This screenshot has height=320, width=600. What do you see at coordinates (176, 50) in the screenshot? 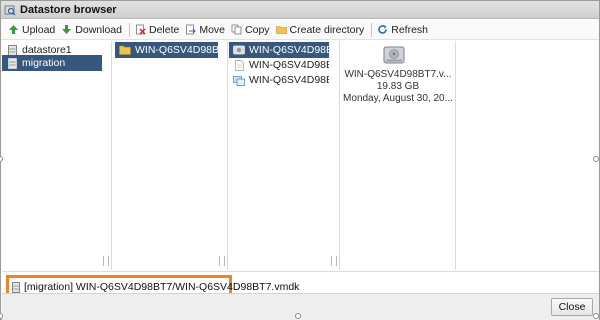
I see `folder-label: WIN-Q6SV4D98BT7` at bounding box center [176, 50].